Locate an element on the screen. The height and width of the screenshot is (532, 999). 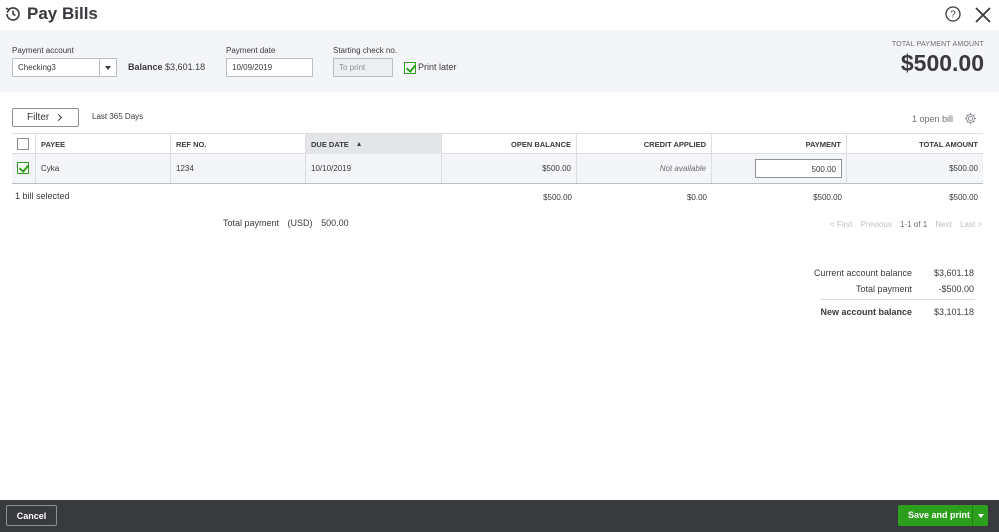
column-header-total-amount: TOTAL AMOUNT is located at coordinates (915, 144).